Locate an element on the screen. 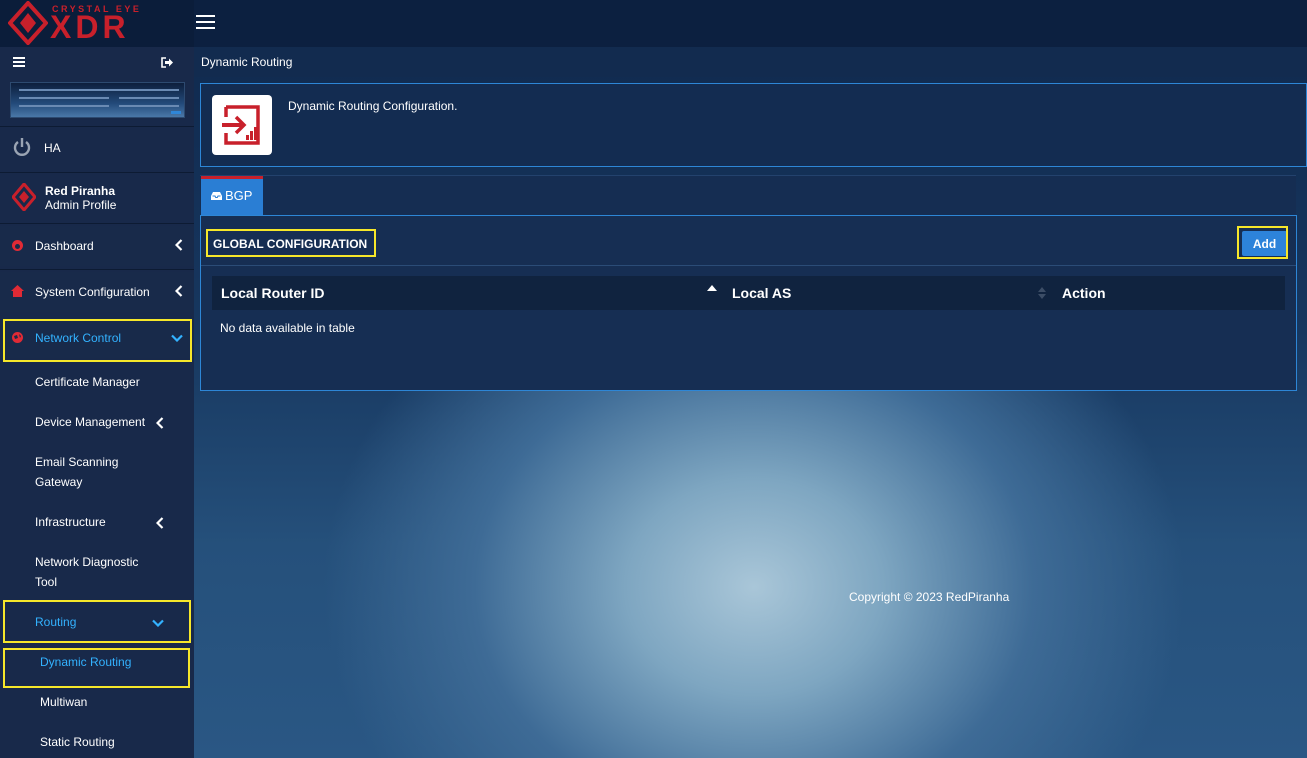  table-header: Local Router ID Local AS Action is located at coordinates (748, 293).